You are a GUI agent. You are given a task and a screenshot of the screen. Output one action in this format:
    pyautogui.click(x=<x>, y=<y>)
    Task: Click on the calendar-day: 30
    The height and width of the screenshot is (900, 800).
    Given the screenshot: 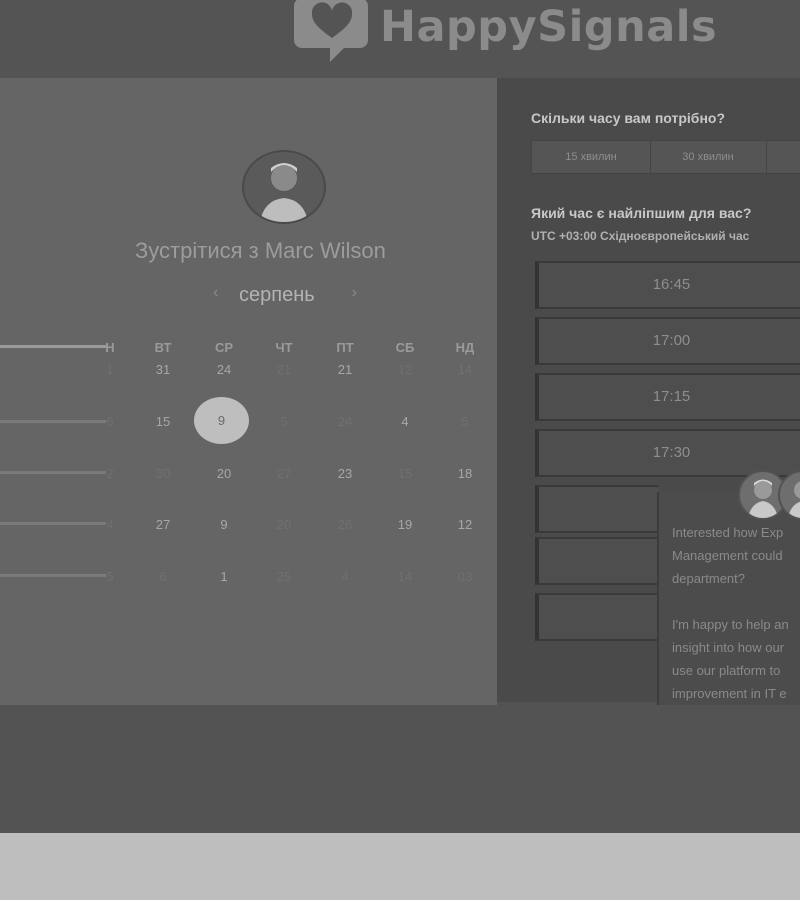 What is the action you would take?
    pyautogui.click(x=163, y=473)
    